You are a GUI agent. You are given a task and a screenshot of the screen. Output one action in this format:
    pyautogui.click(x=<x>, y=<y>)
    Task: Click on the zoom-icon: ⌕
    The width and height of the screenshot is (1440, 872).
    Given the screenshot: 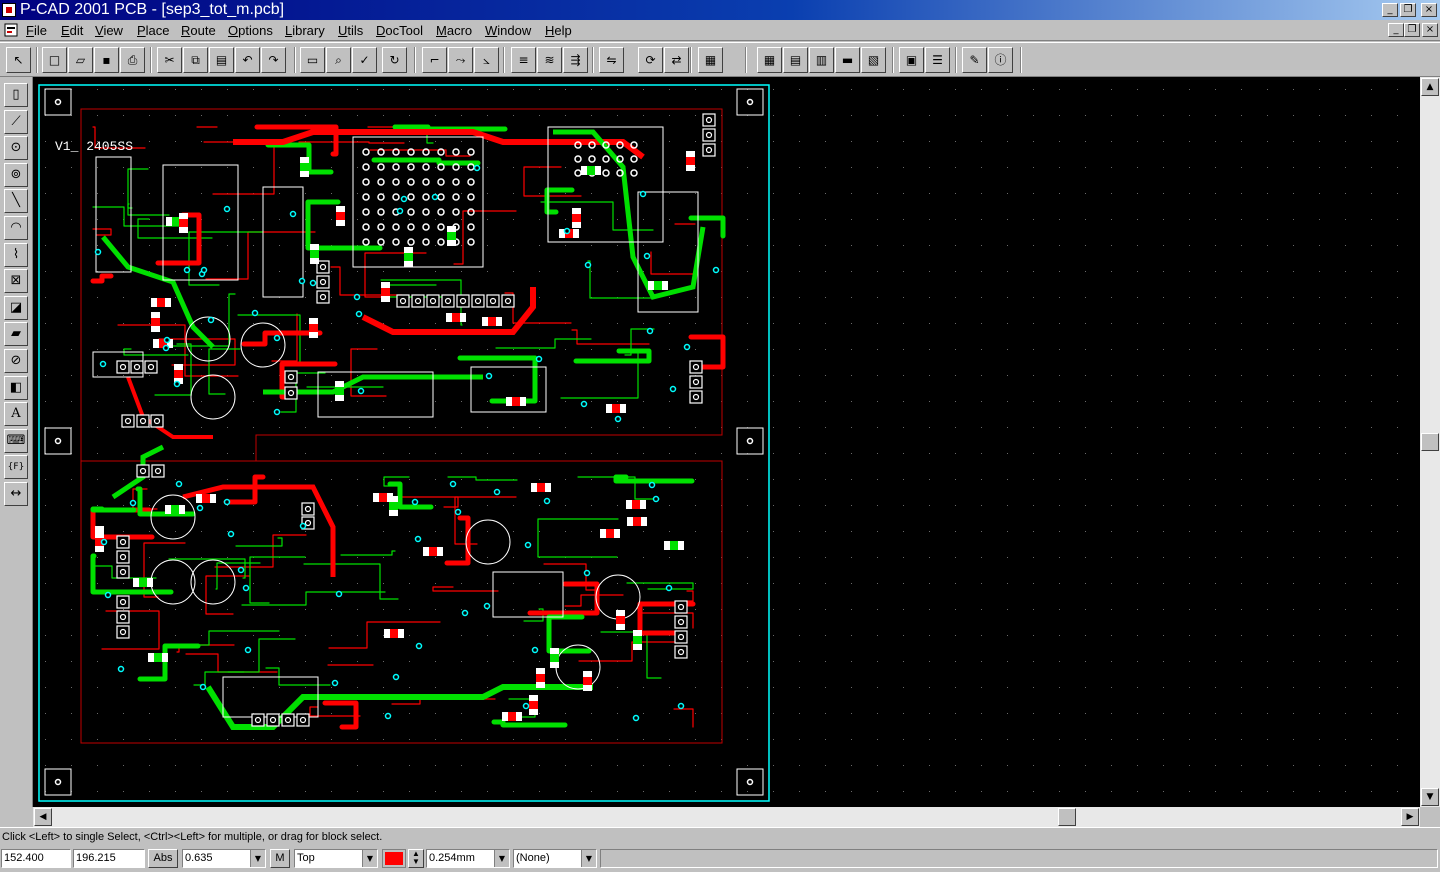 What is the action you would take?
    pyautogui.click(x=338, y=60)
    